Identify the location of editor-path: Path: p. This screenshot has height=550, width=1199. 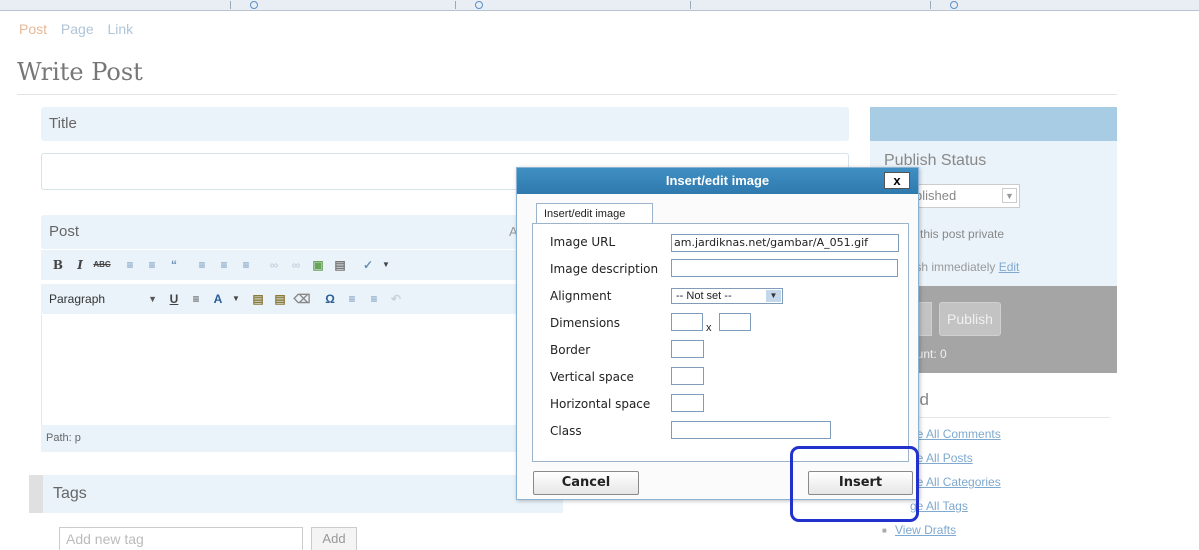
(281, 438).